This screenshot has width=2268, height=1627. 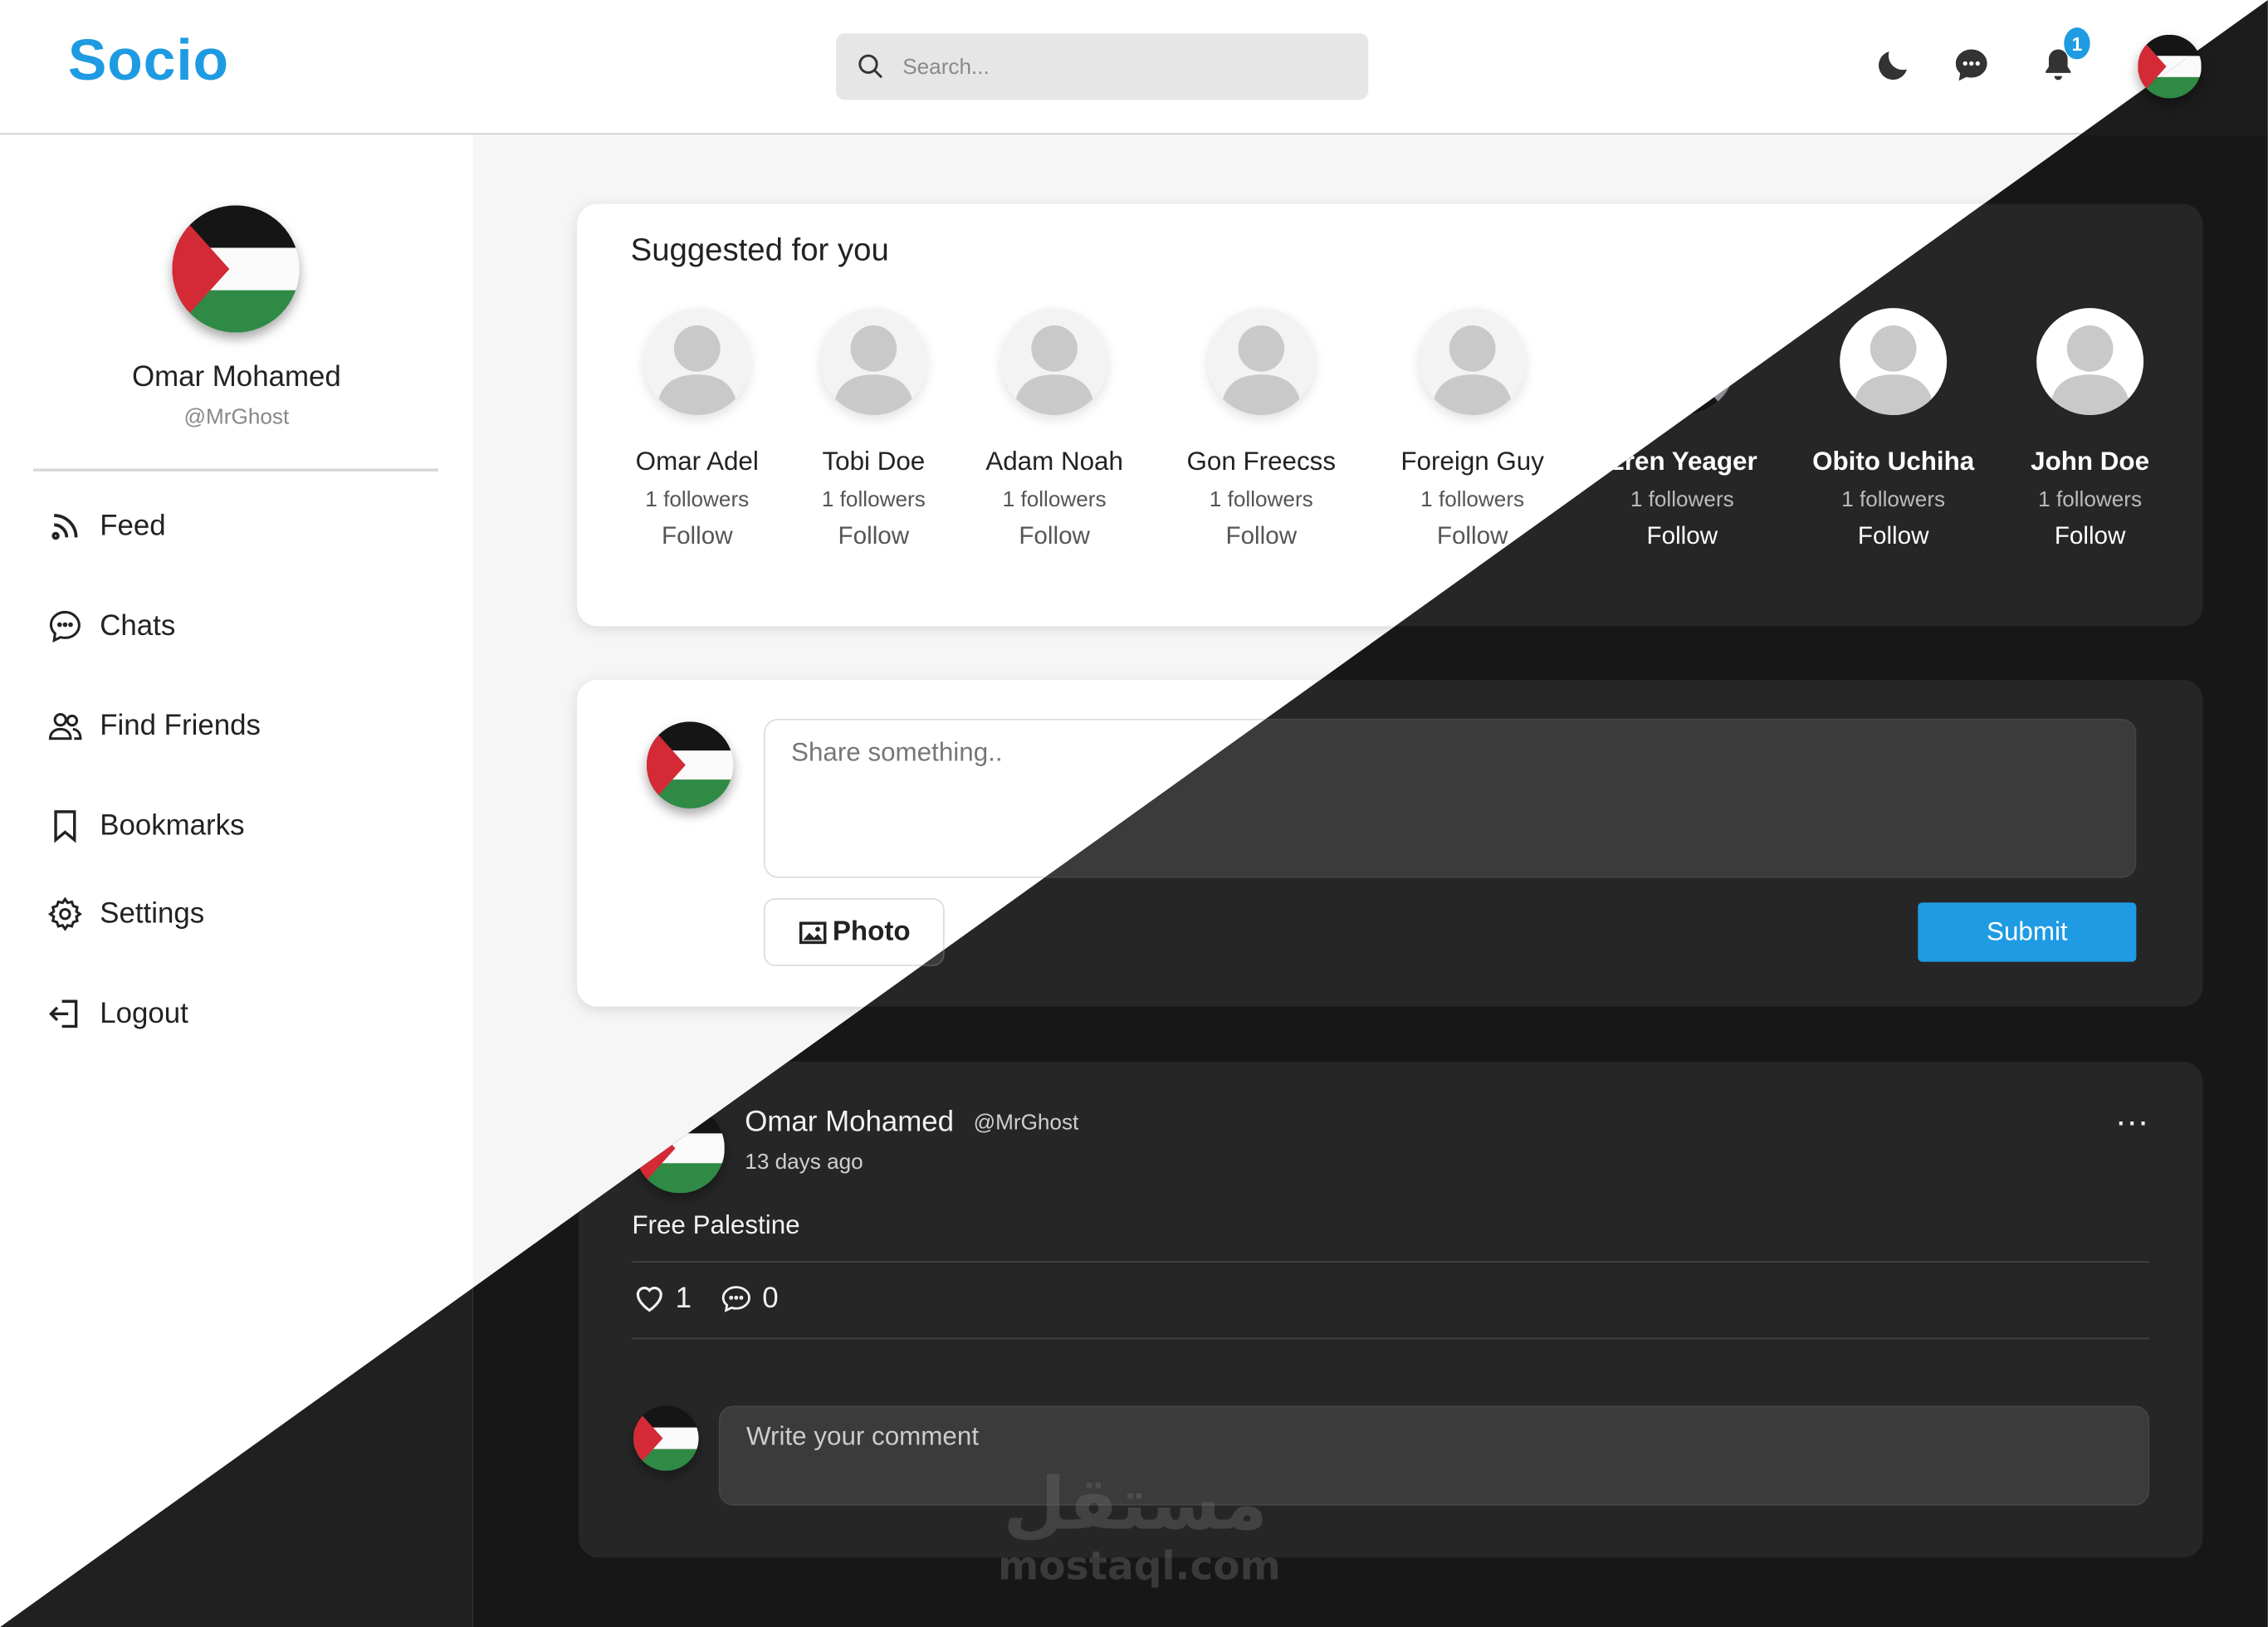 I want to click on share-avatar, so click(x=690, y=765).